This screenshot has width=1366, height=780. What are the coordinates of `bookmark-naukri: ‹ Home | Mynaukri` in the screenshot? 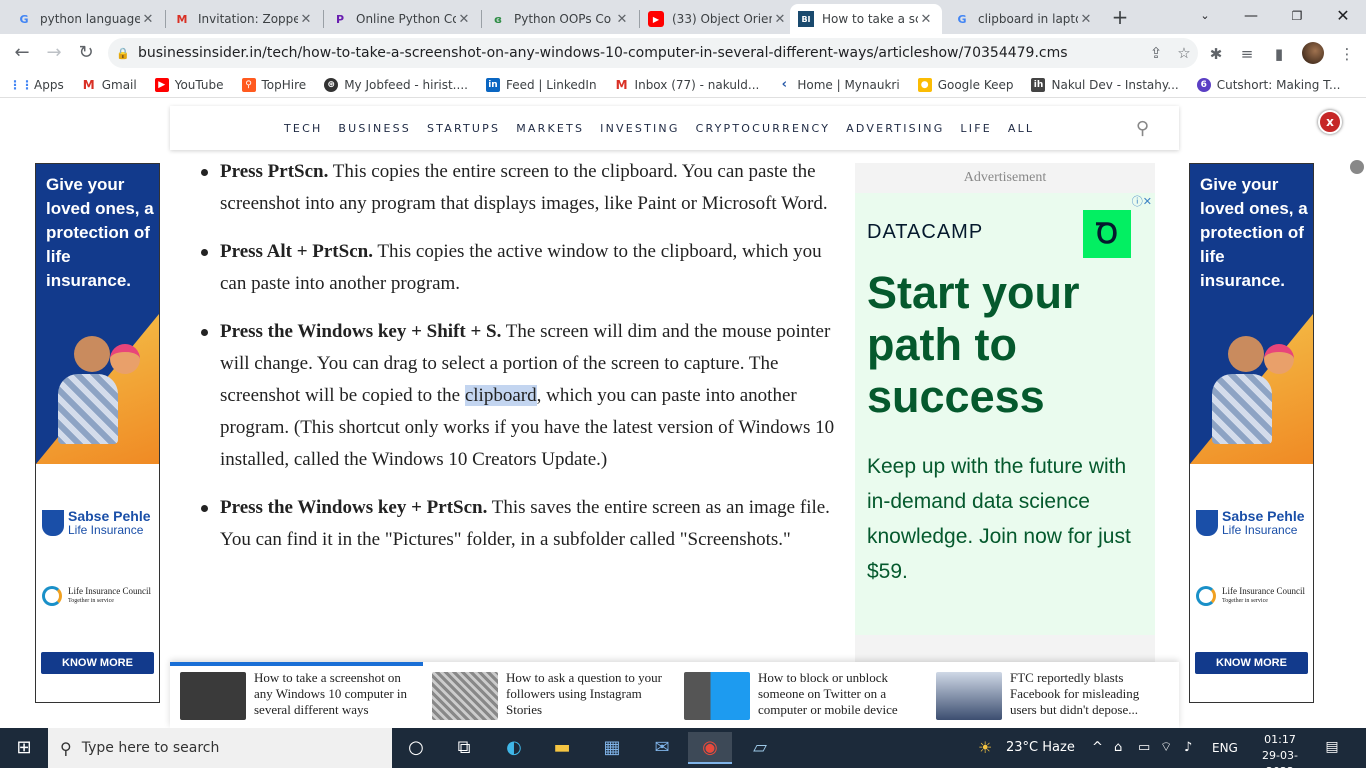 It's located at (838, 84).